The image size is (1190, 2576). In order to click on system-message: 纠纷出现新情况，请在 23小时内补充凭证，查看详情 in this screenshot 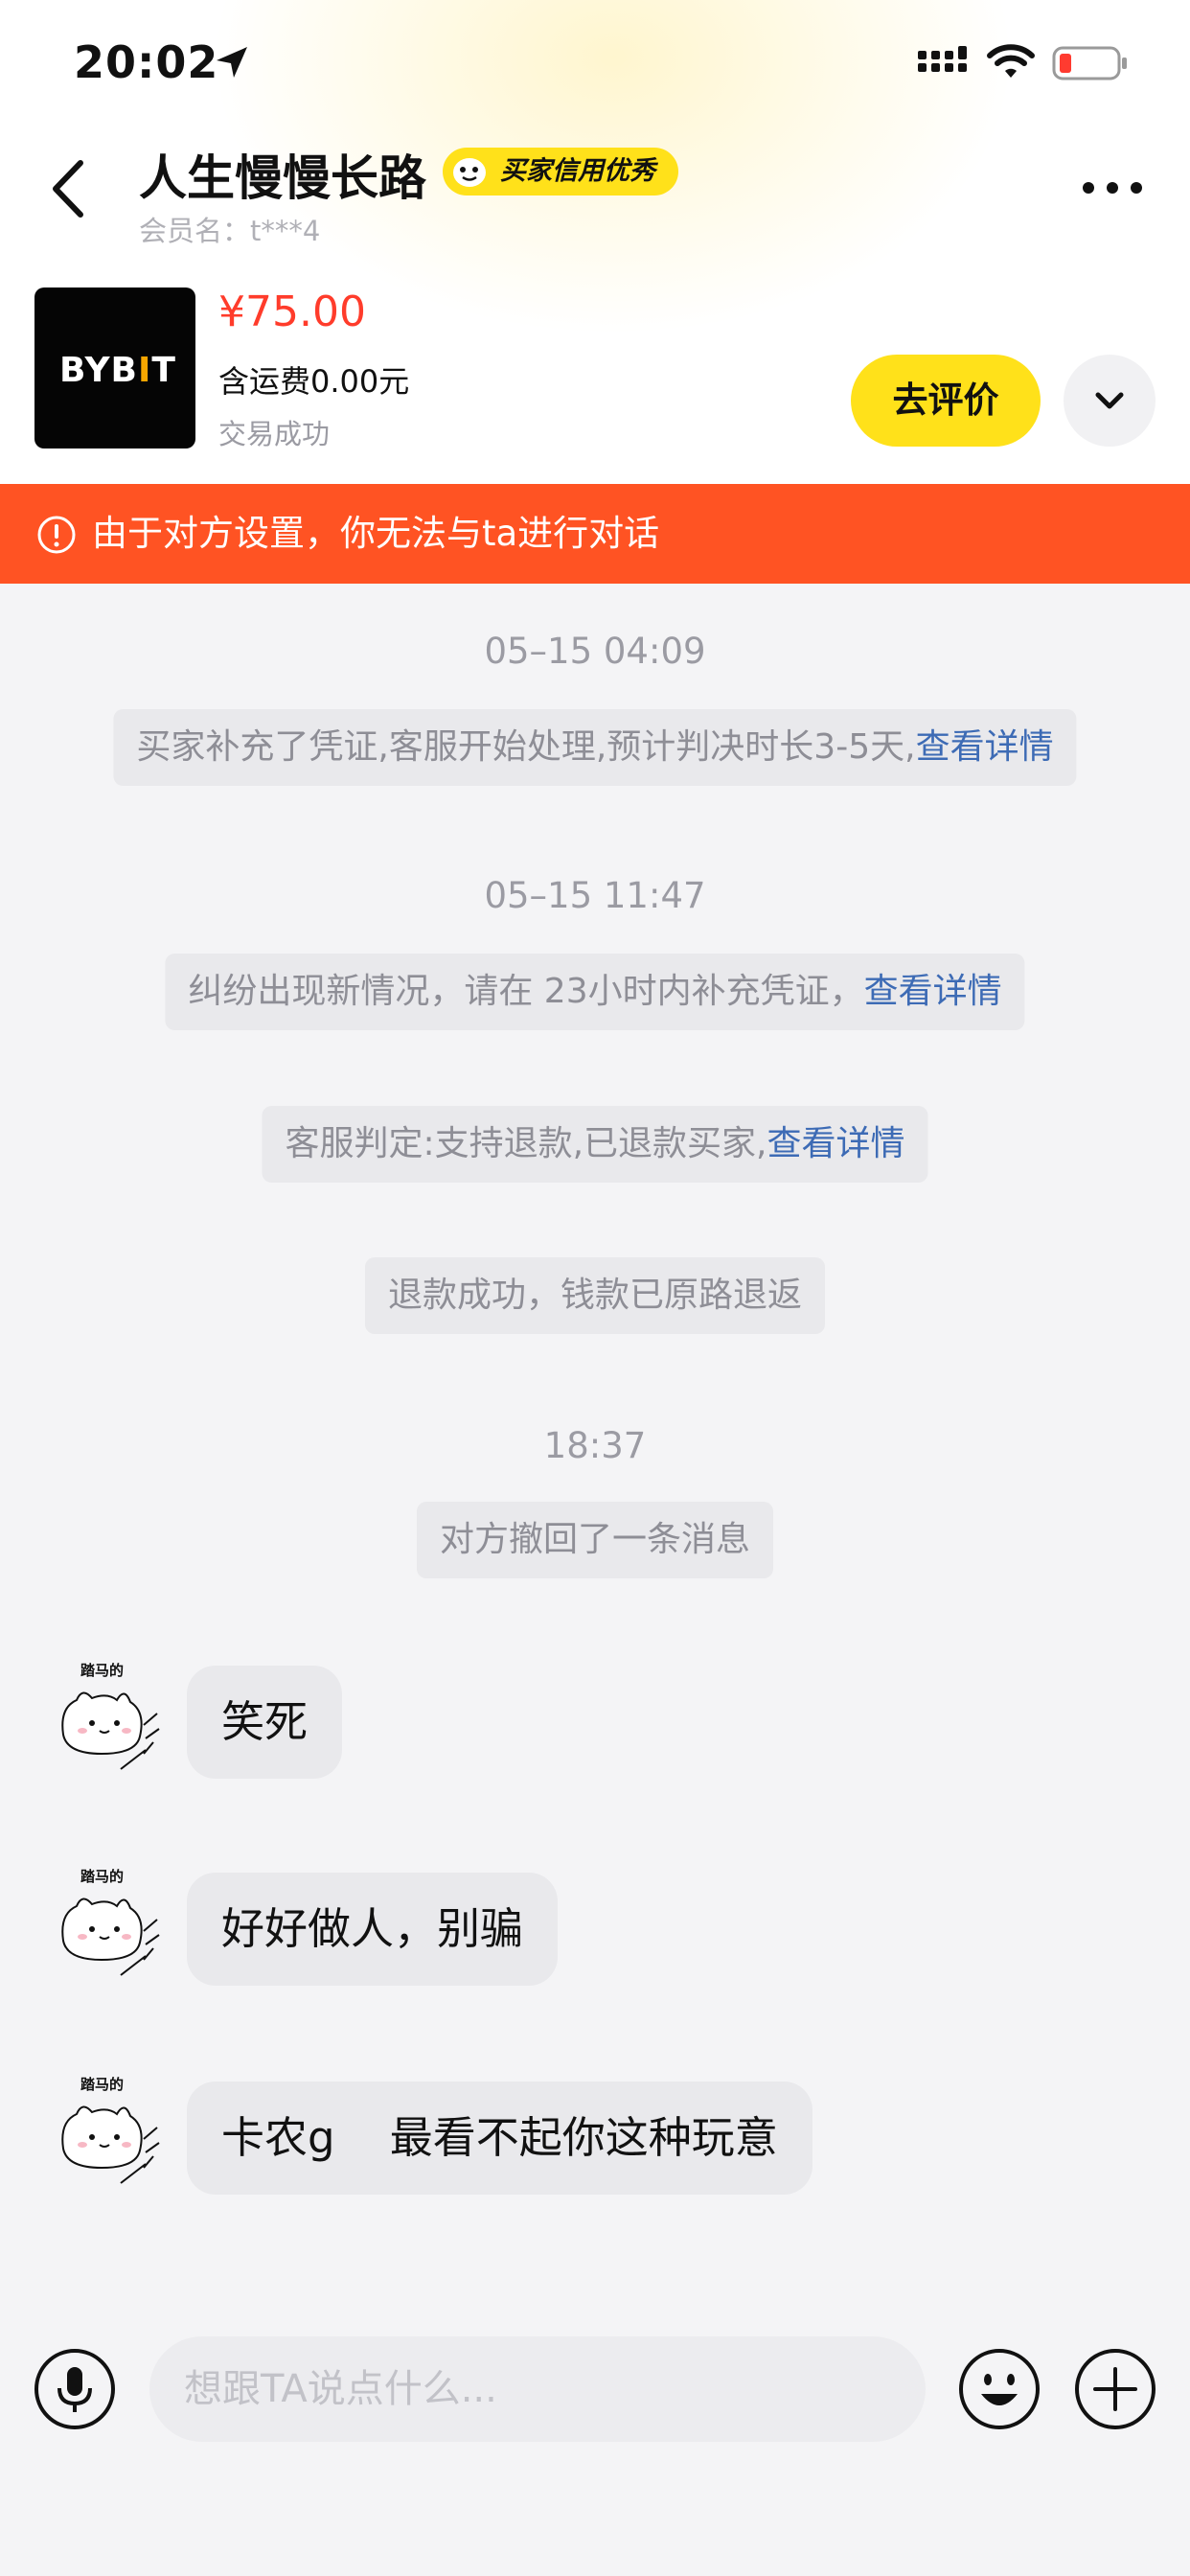, I will do `click(595, 992)`.